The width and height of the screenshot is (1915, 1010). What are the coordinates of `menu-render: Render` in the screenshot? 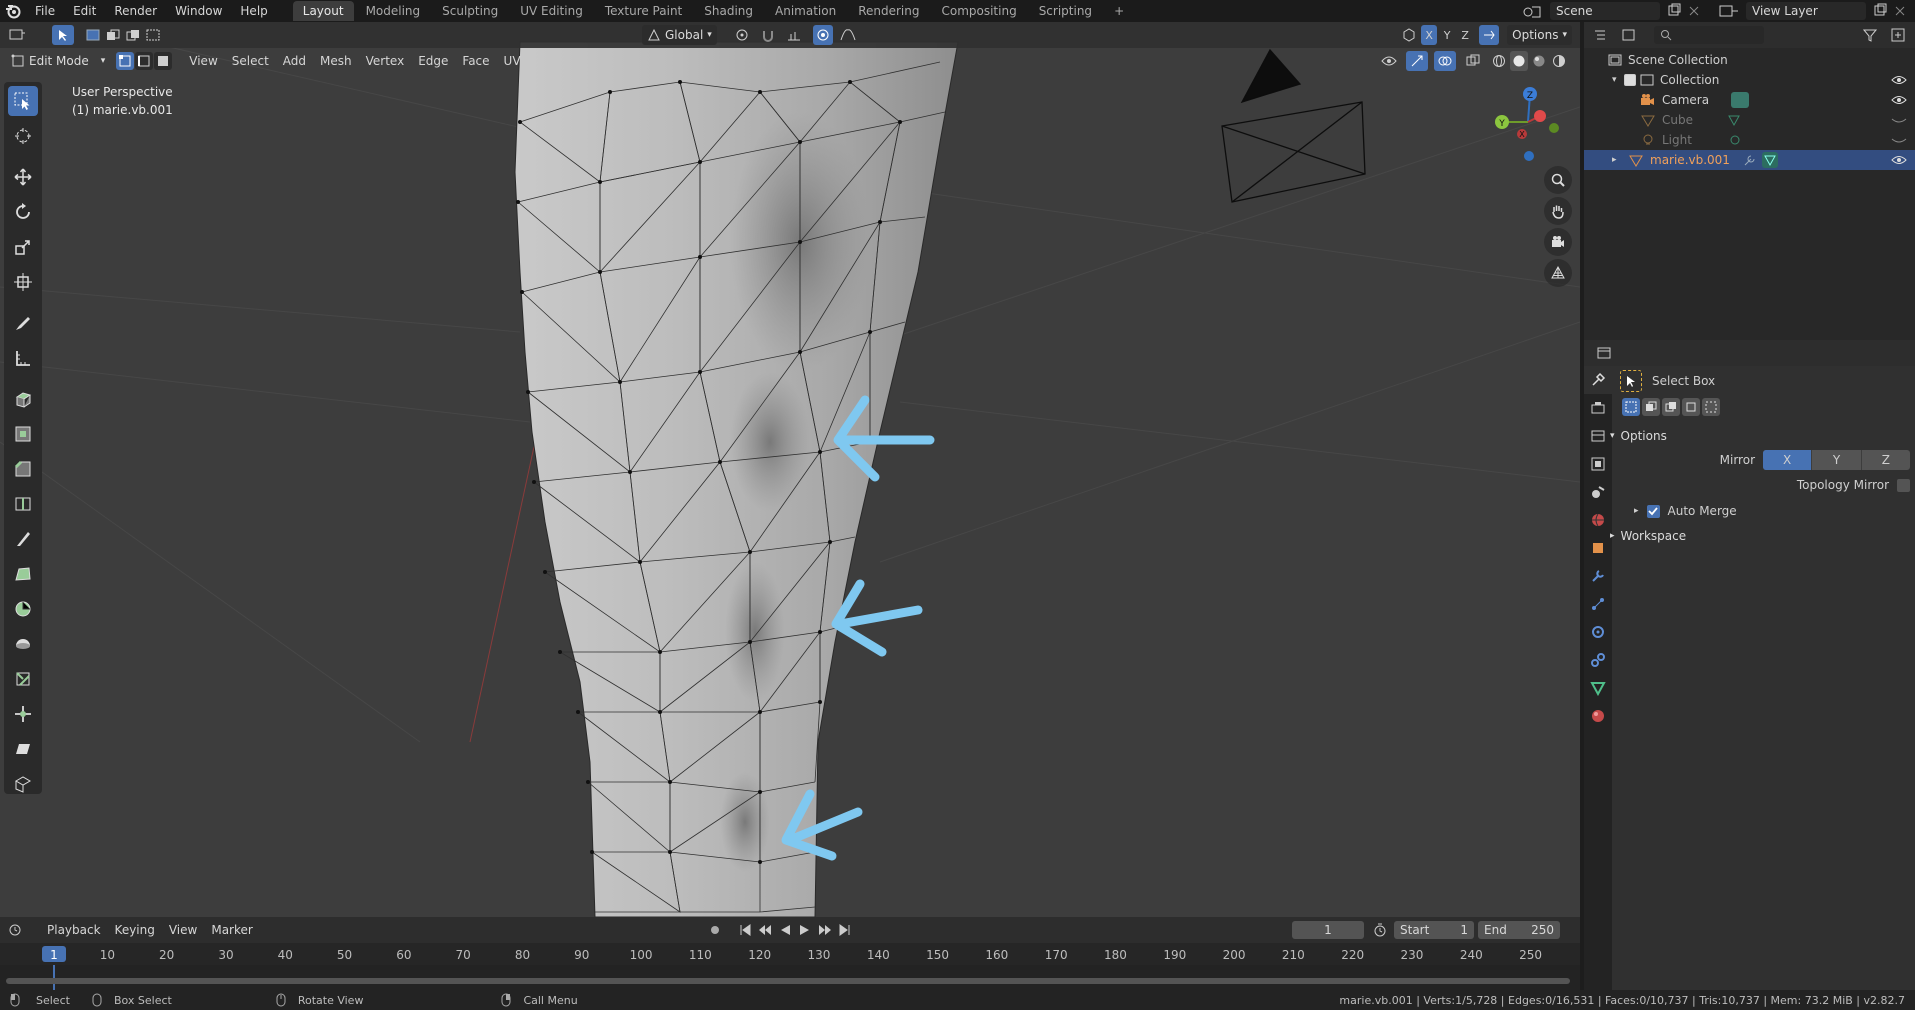 It's located at (135, 11).